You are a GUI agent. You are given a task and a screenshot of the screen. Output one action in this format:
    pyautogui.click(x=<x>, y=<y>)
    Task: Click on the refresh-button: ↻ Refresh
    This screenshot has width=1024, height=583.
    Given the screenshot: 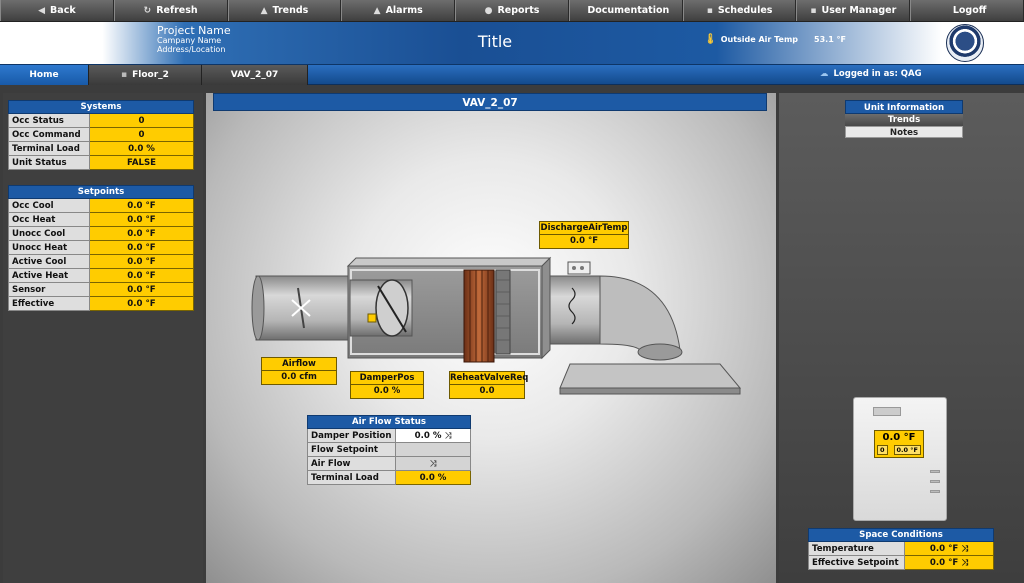 What is the action you would take?
    pyautogui.click(x=170, y=10)
    